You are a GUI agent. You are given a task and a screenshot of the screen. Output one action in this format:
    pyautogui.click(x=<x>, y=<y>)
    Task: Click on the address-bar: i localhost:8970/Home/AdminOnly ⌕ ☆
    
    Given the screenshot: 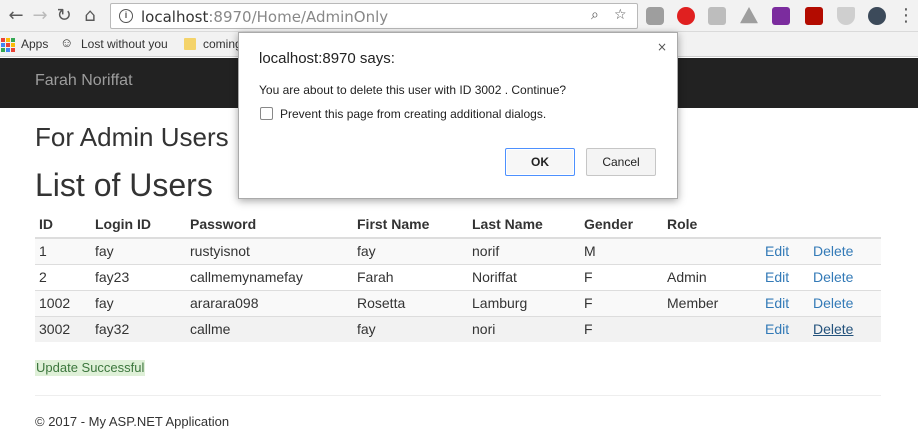 What is the action you would take?
    pyautogui.click(x=374, y=16)
    